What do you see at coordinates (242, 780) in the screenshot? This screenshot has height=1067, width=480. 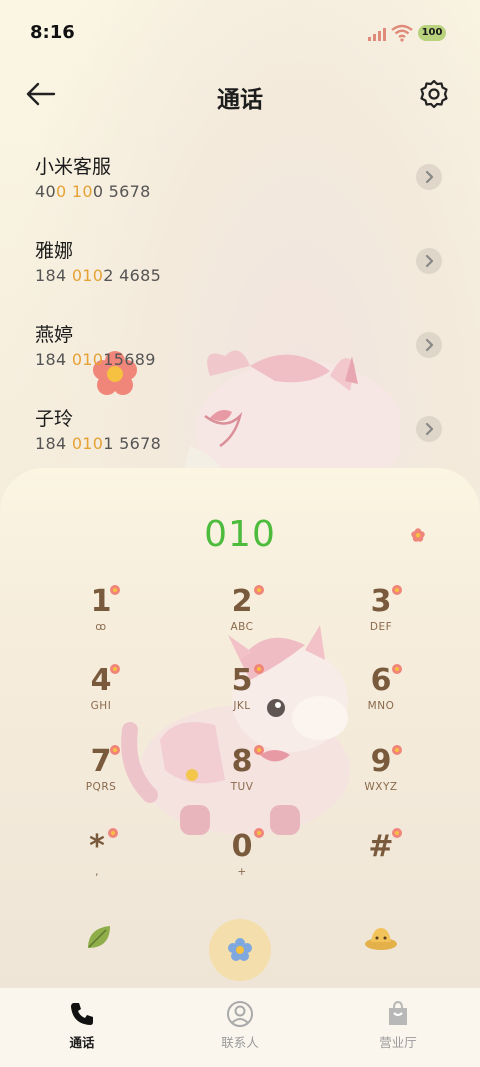 I see `dial-key-8: 8 TUV` at bounding box center [242, 780].